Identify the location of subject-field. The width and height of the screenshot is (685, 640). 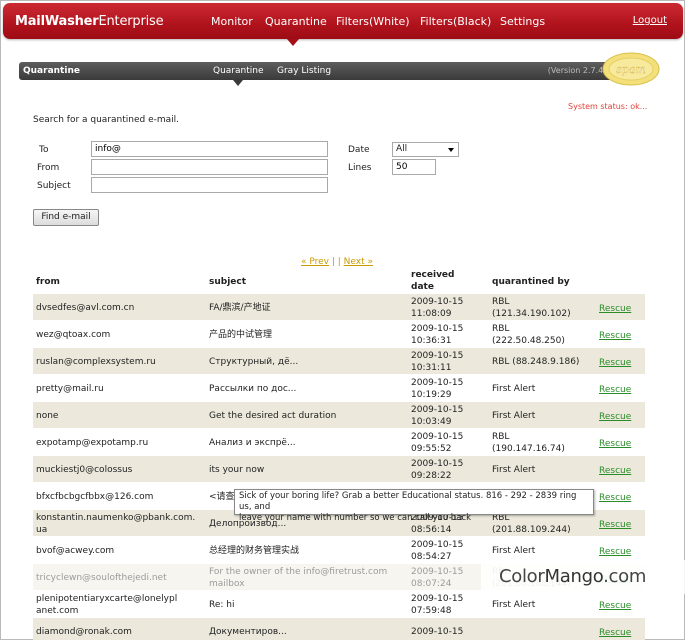
(209, 185).